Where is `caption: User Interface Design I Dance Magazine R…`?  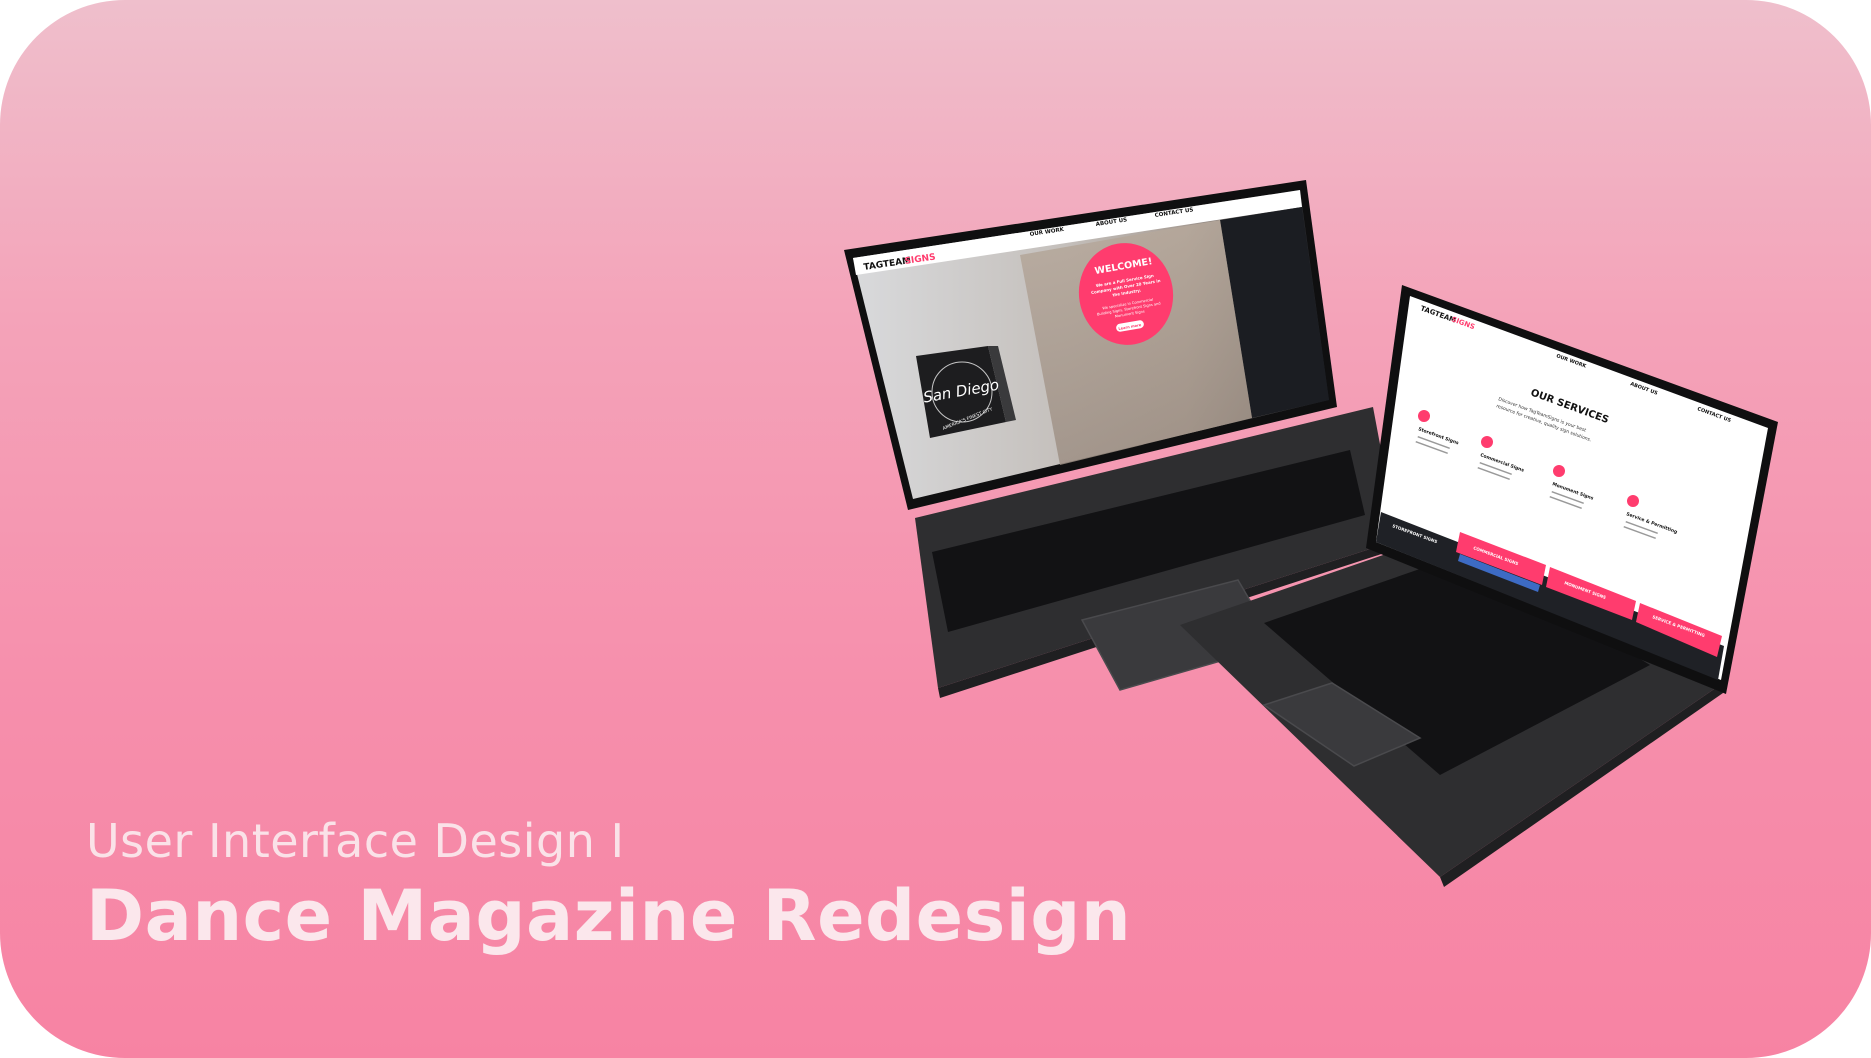 caption: User Interface Design I Dance Magazine R… is located at coordinates (608, 885).